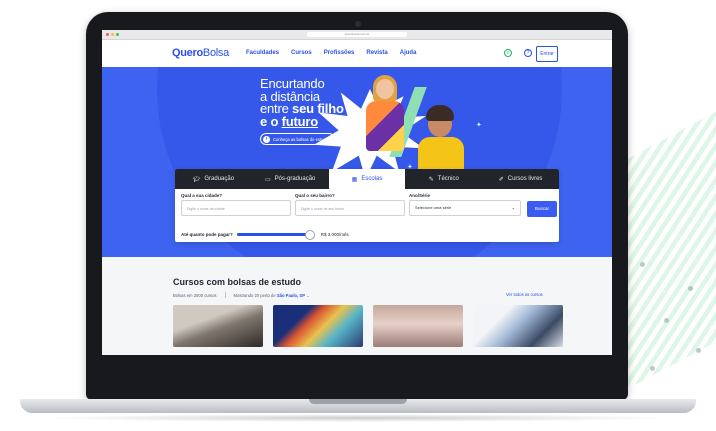  What do you see at coordinates (431, 179) in the screenshot?
I see `tools-icon: ✎` at bounding box center [431, 179].